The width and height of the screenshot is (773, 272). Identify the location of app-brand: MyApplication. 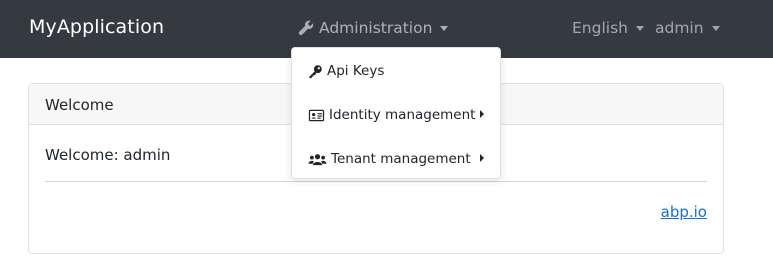
(96, 27).